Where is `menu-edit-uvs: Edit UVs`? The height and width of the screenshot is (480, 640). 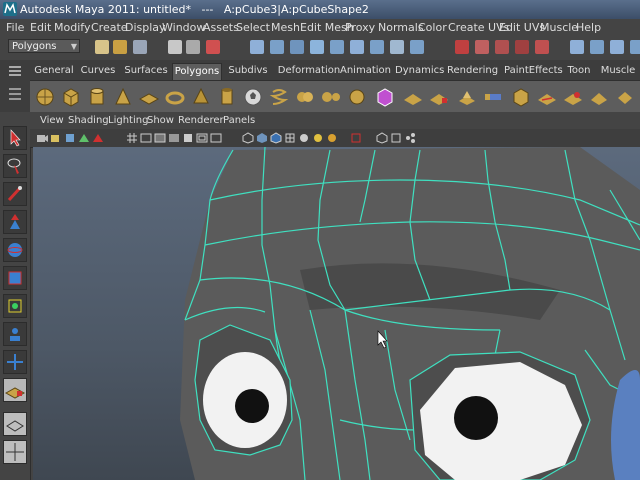
menu-edit-uvs: Edit UVs is located at coordinates (522, 27).